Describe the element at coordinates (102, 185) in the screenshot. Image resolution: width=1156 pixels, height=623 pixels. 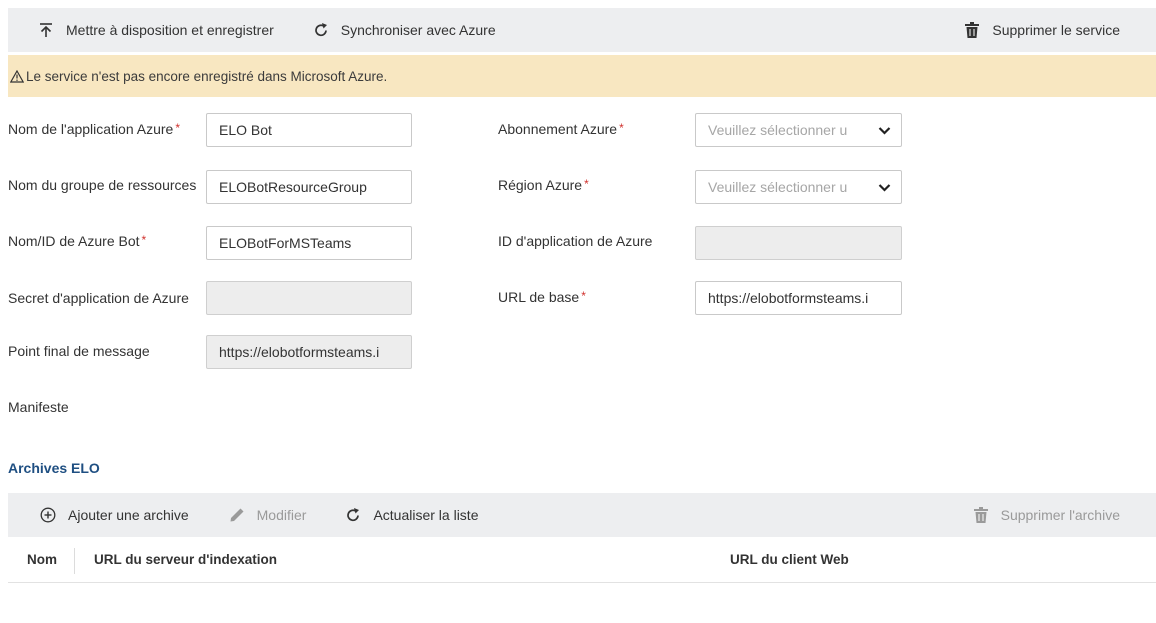
I see `resource-group-label: Nom du groupe de ressources` at that location.